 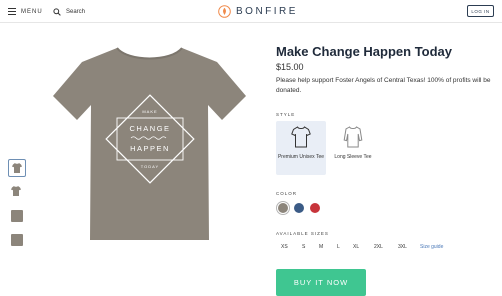 I want to click on search-icon, so click(x=57, y=11).